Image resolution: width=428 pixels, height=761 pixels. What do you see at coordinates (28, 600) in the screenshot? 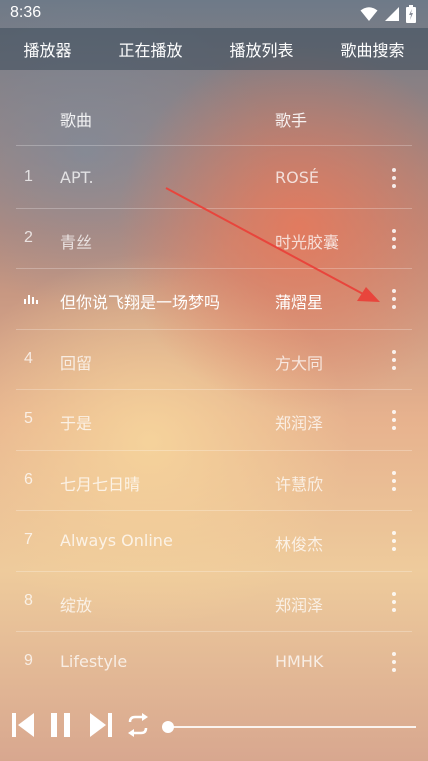
I see `song-number: 8` at bounding box center [28, 600].